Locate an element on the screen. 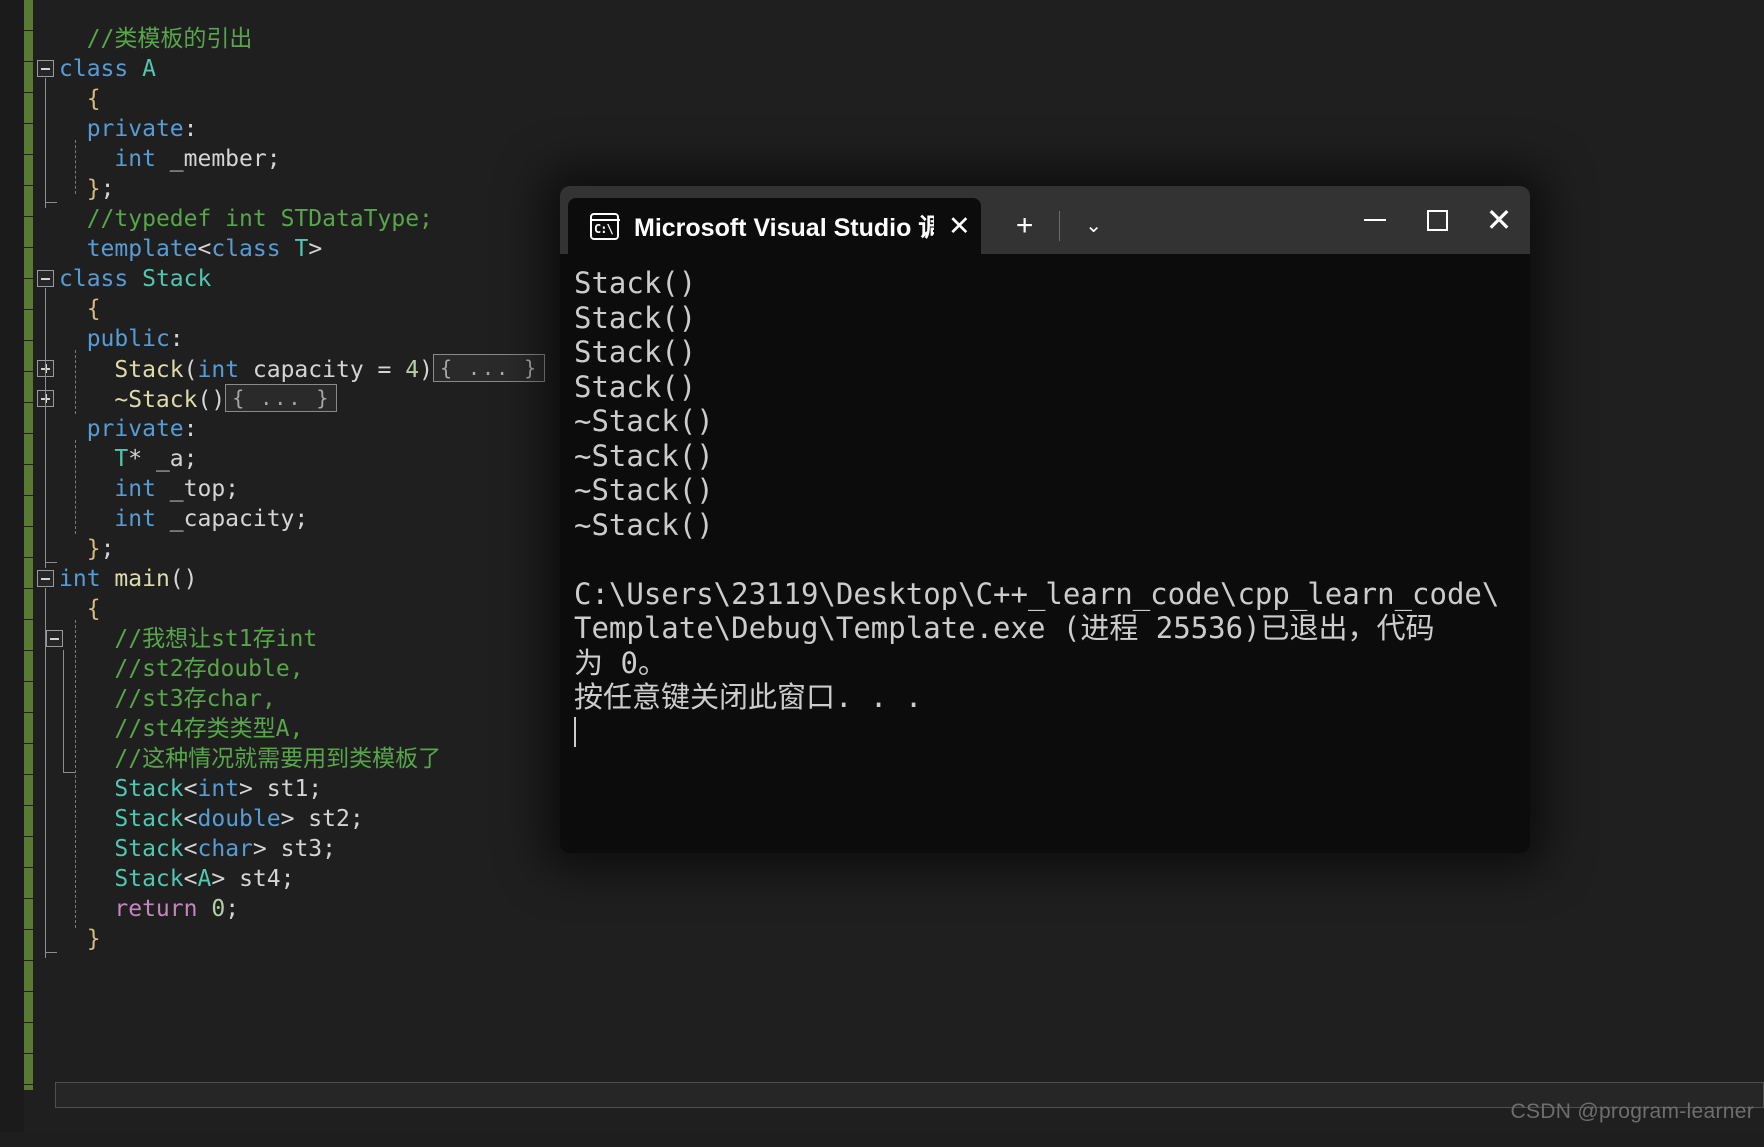 The height and width of the screenshot is (1147, 1764). code-token: ( is located at coordinates (190, 370).